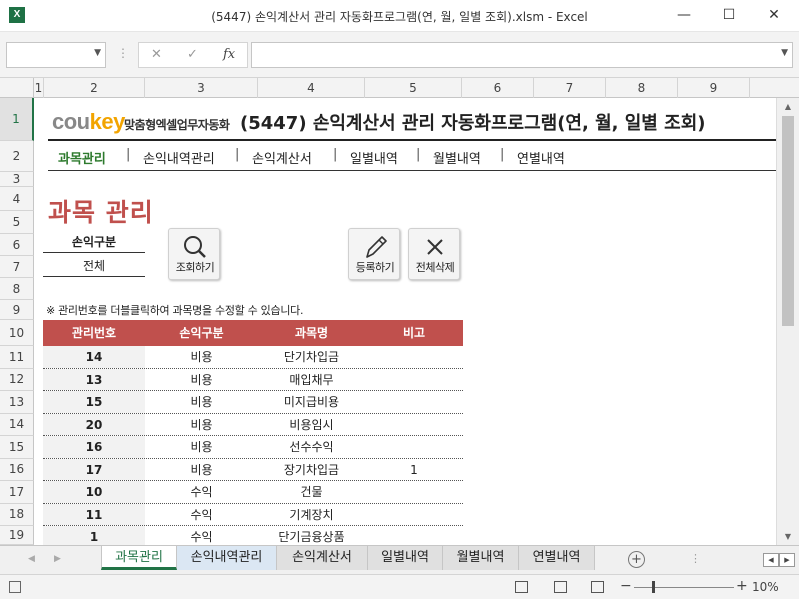  I want to click on close-button: ✕, so click(774, 16).